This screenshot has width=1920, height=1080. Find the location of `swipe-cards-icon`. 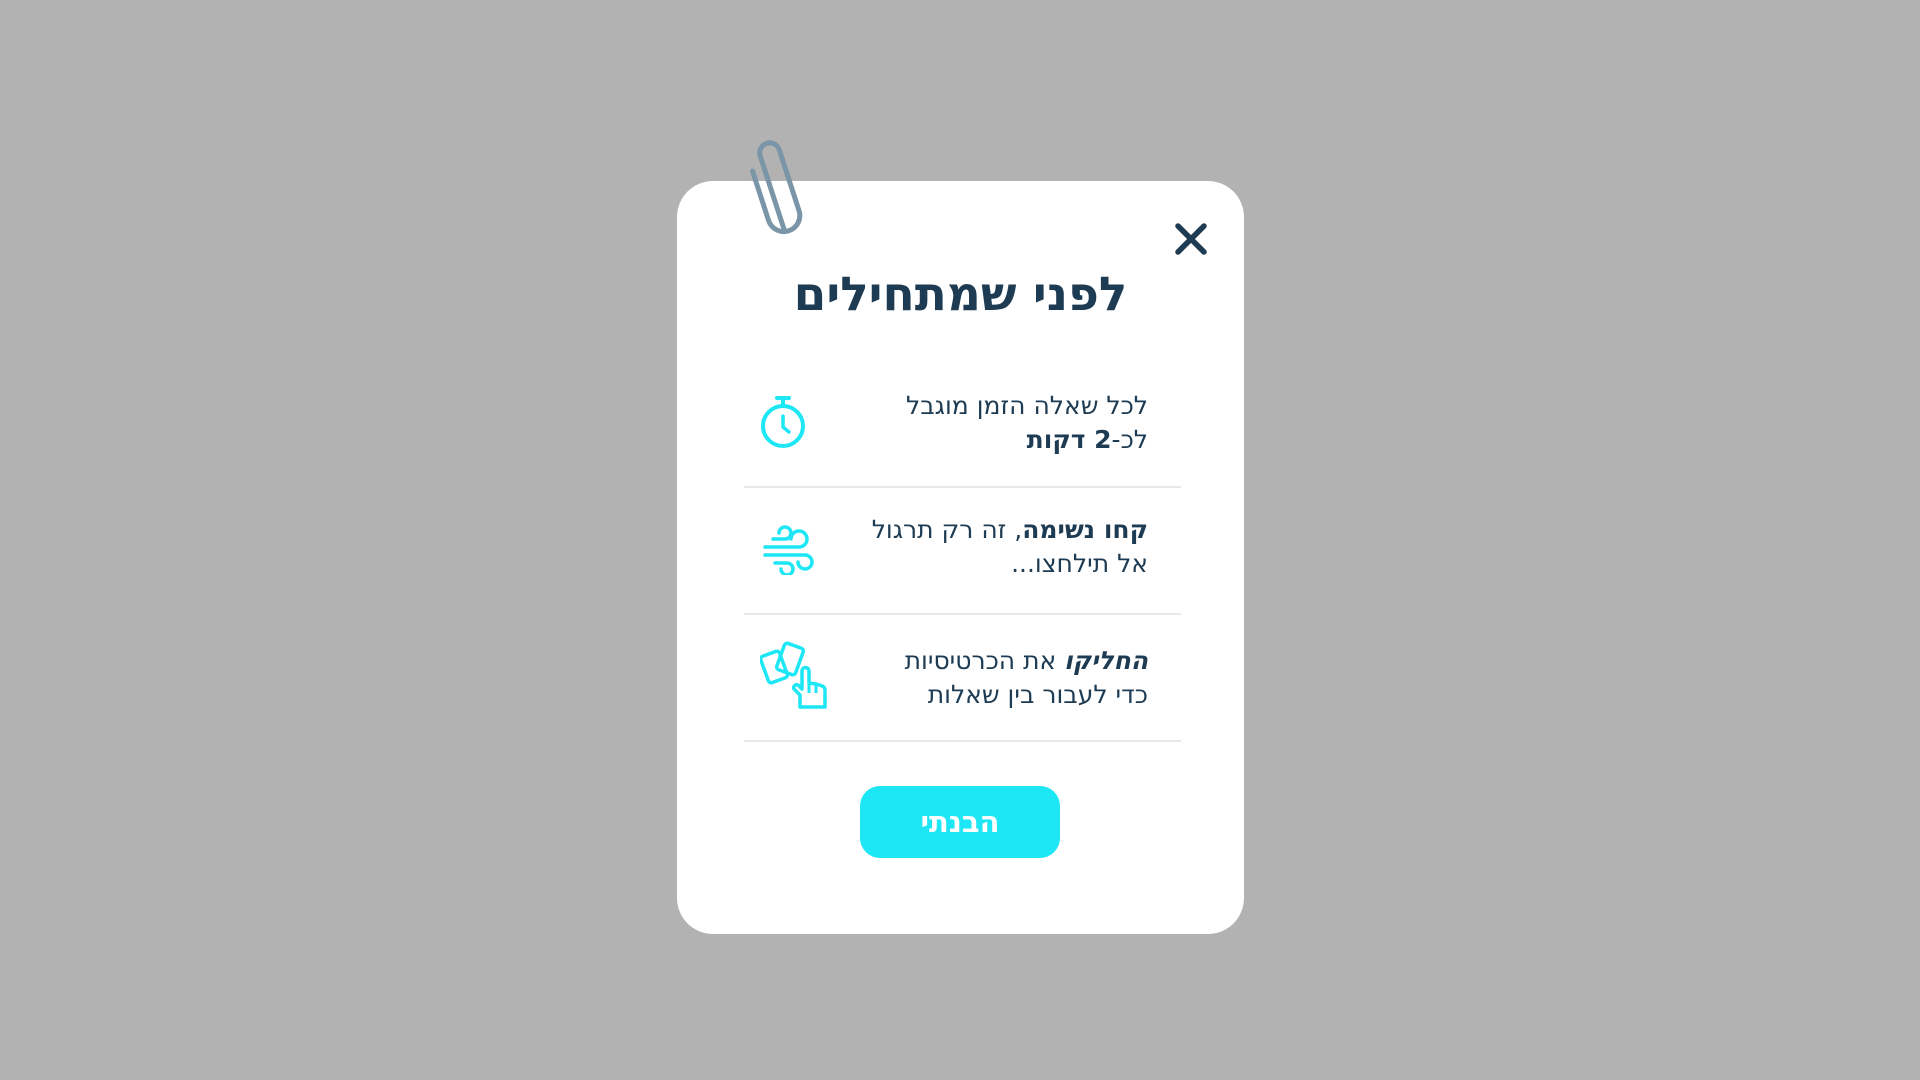

swipe-cards-icon is located at coordinates (793, 675).